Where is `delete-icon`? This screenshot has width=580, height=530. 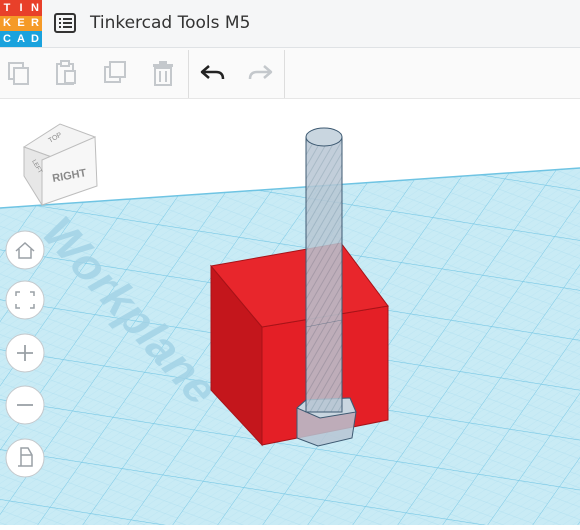 delete-icon is located at coordinates (163, 73).